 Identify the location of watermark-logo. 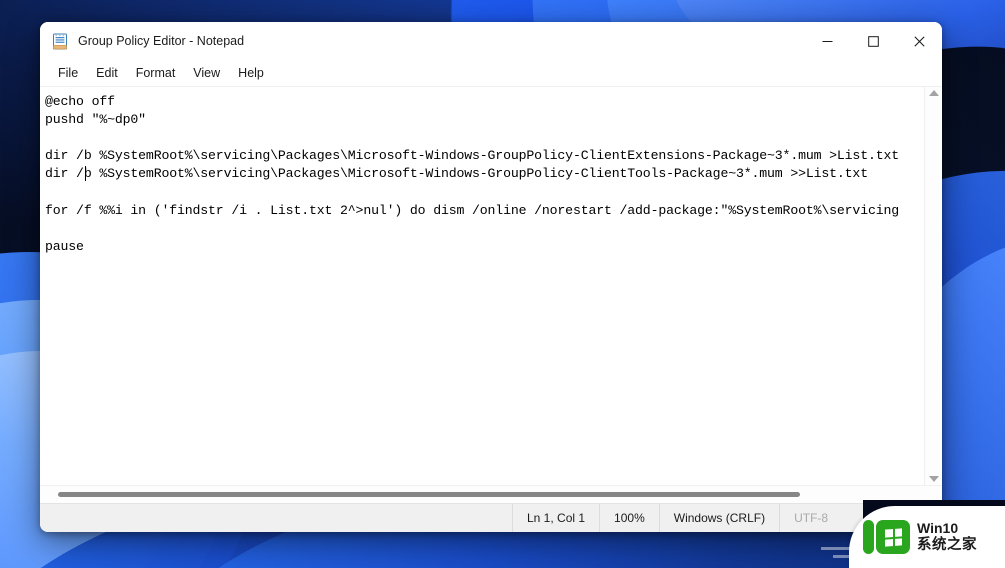
(886, 537).